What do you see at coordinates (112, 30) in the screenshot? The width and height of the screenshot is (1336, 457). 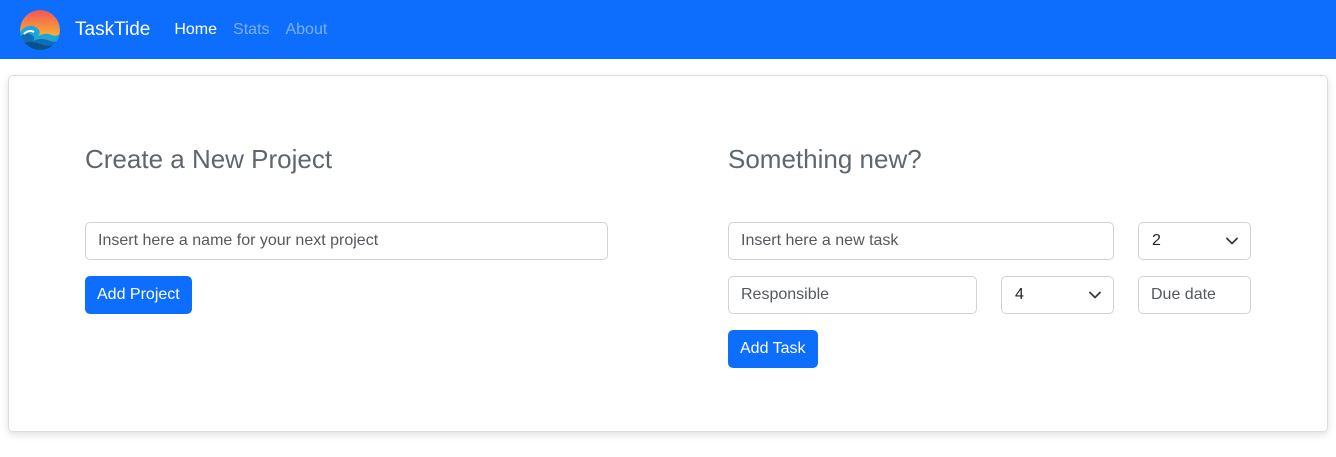 I see `brand-link: TaskTide` at bounding box center [112, 30].